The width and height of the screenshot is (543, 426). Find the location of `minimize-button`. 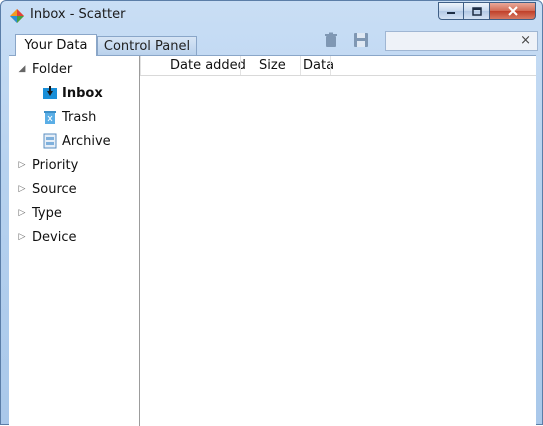

minimize-button is located at coordinates (451, 11).